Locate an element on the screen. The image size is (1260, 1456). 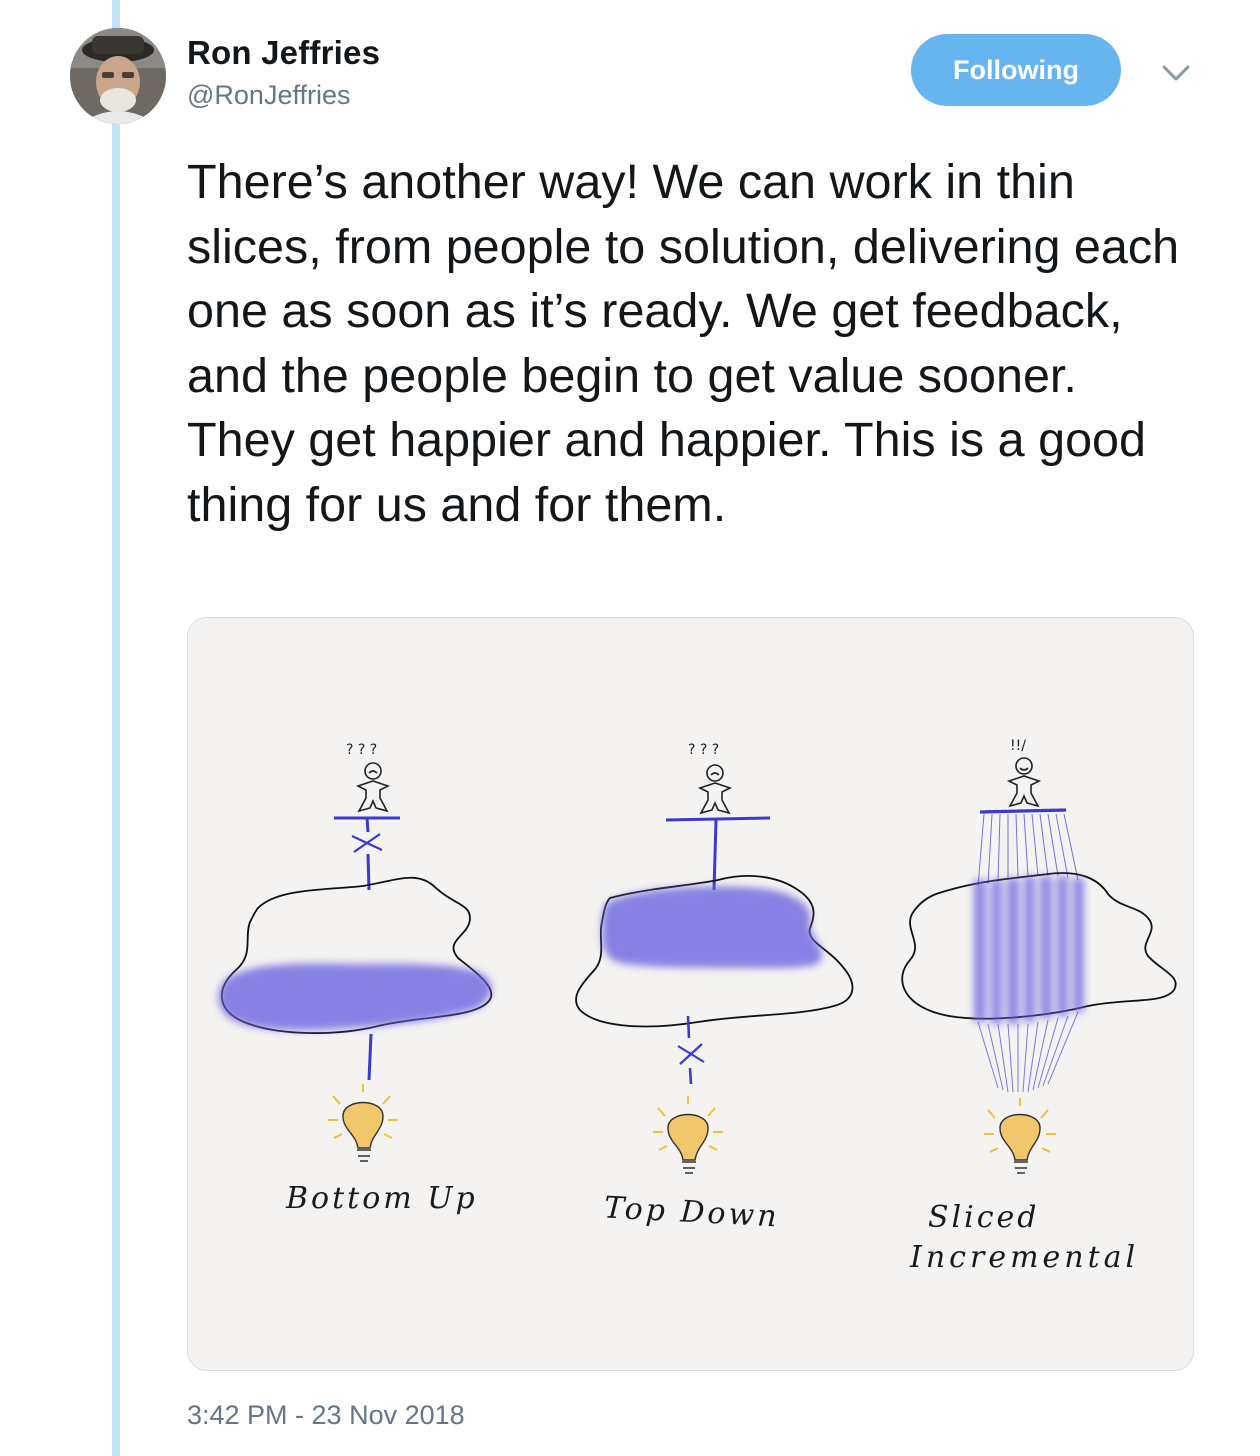
tweet-timestamp: 3:42 PM - 23 Nov 2018 is located at coordinates (326, 1415).